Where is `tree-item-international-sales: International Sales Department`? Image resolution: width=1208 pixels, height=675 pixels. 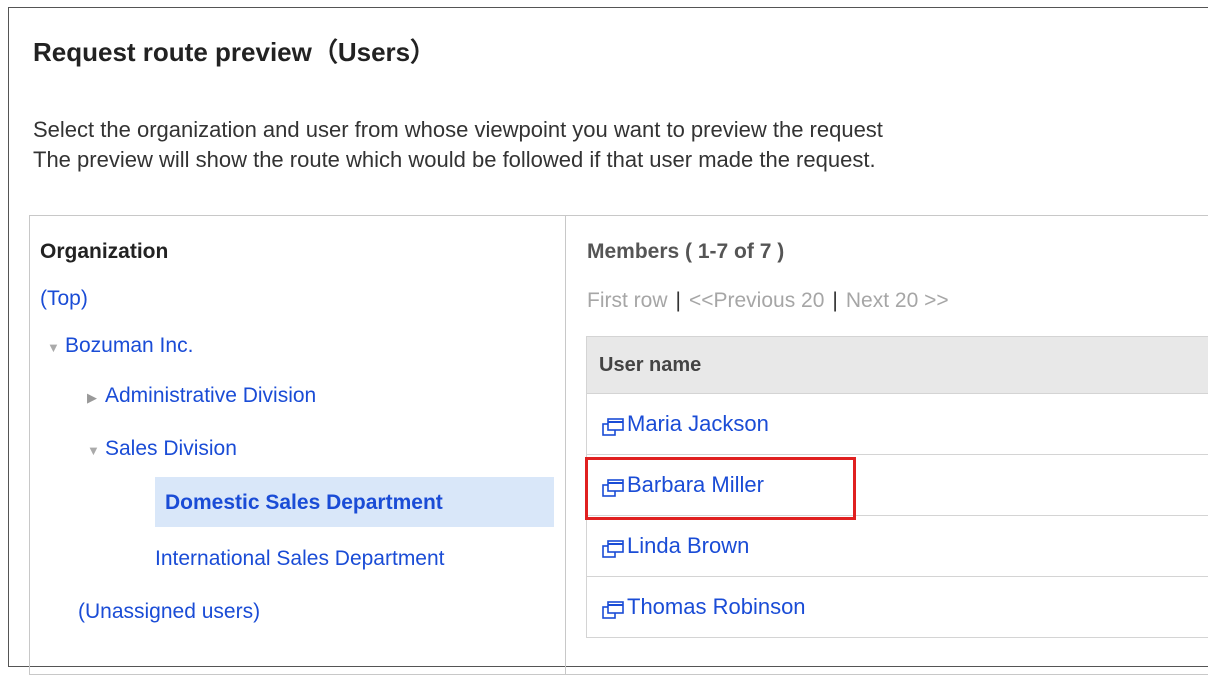 tree-item-international-sales: International Sales Department is located at coordinates (300, 559).